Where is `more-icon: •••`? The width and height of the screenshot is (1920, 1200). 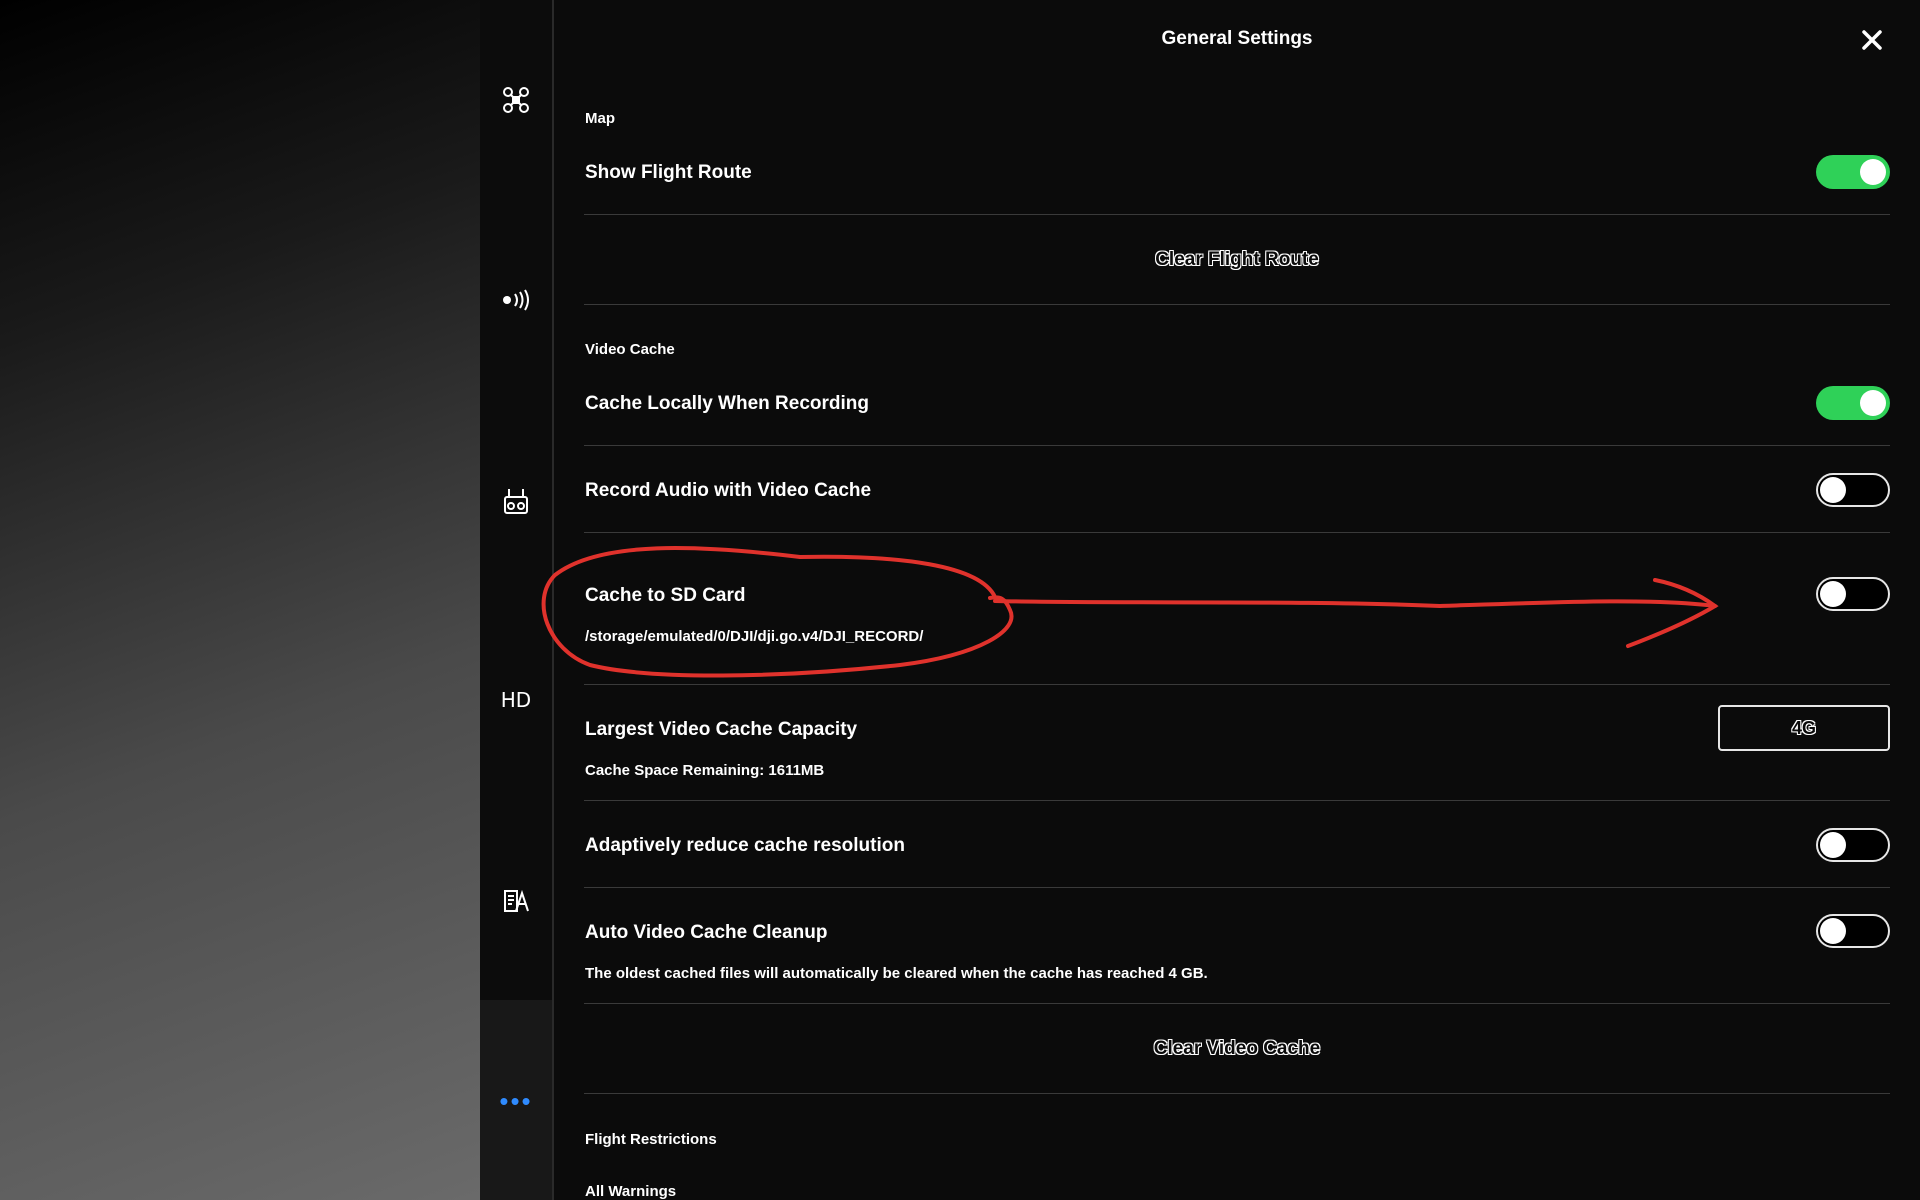 more-icon: ••• is located at coordinates (516, 1101).